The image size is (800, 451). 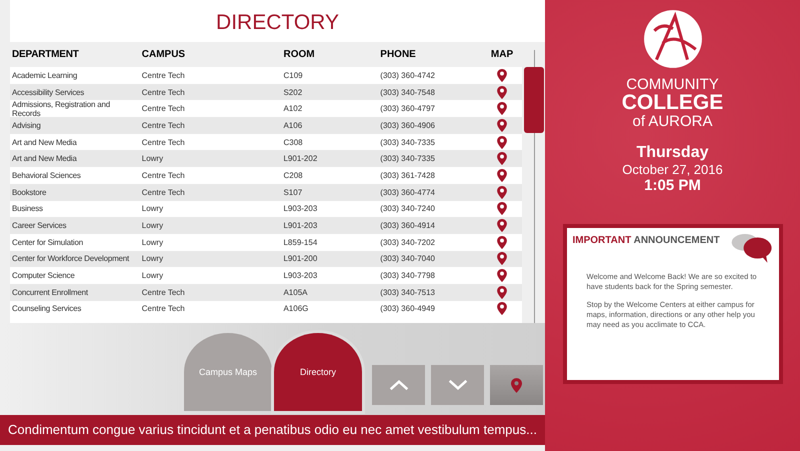 I want to click on date-label: October 27, 2016, so click(x=672, y=169).